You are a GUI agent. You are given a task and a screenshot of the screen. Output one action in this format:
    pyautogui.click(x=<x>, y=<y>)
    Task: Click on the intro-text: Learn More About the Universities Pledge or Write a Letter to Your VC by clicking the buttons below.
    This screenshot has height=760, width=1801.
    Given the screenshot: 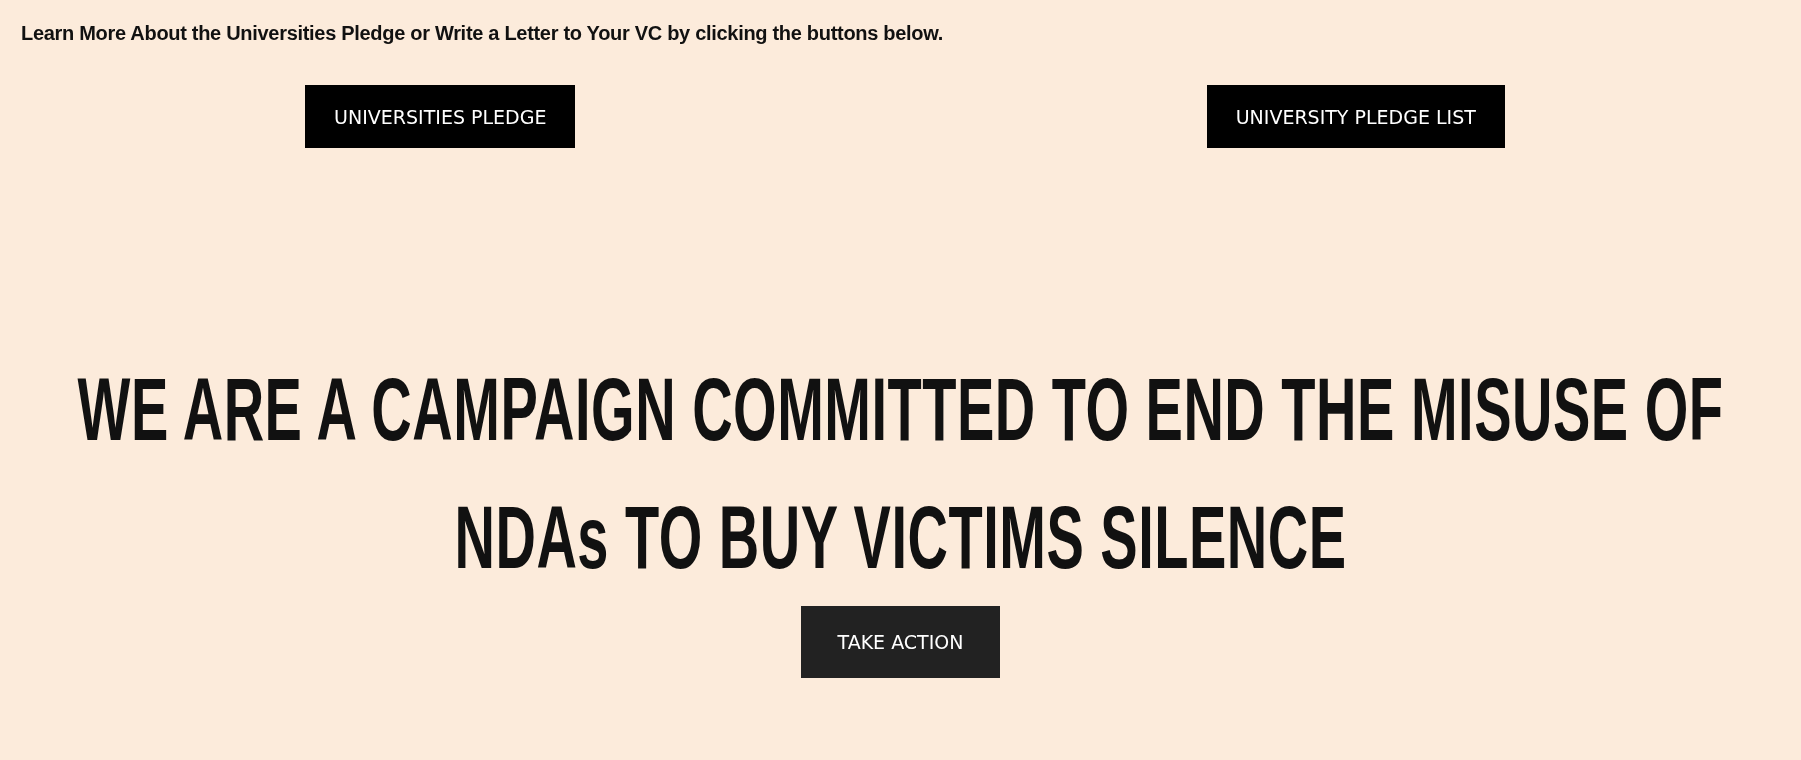 What is the action you would take?
    pyautogui.click(x=482, y=33)
    